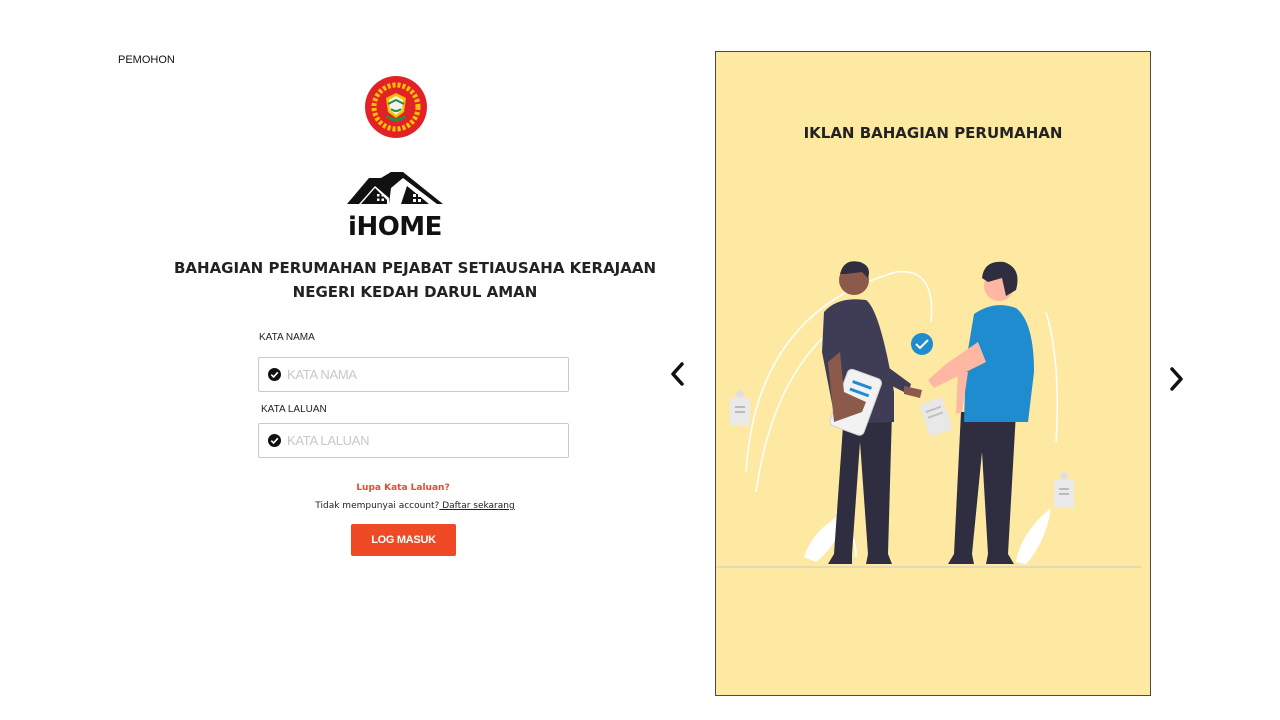 The image size is (1280, 720). I want to click on logo-text: iHOME, so click(395, 227).